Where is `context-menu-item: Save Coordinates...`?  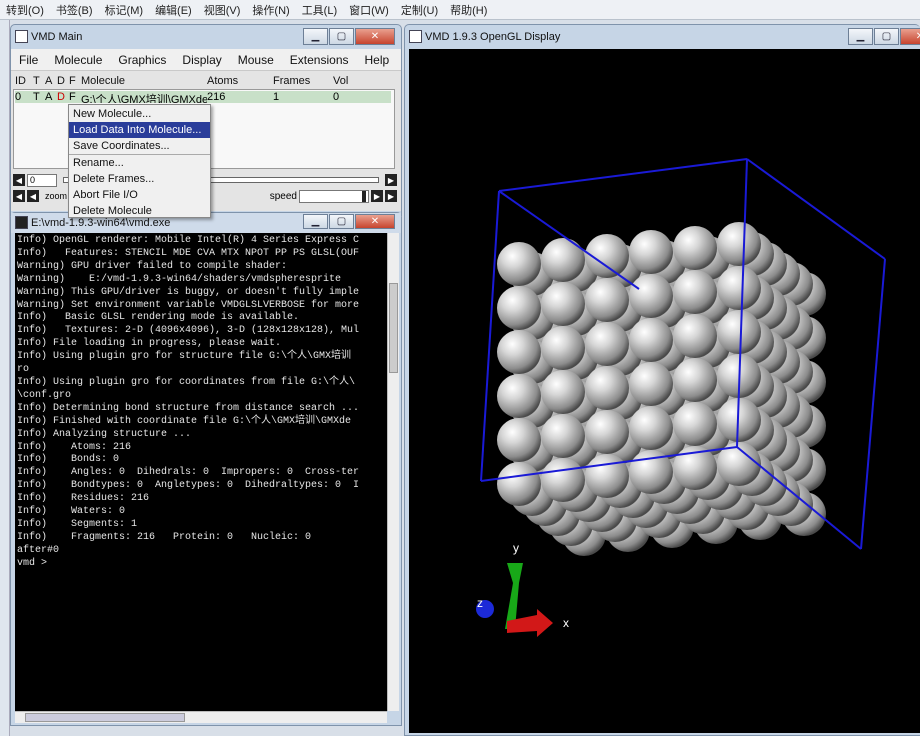 context-menu-item: Save Coordinates... is located at coordinates (139, 146).